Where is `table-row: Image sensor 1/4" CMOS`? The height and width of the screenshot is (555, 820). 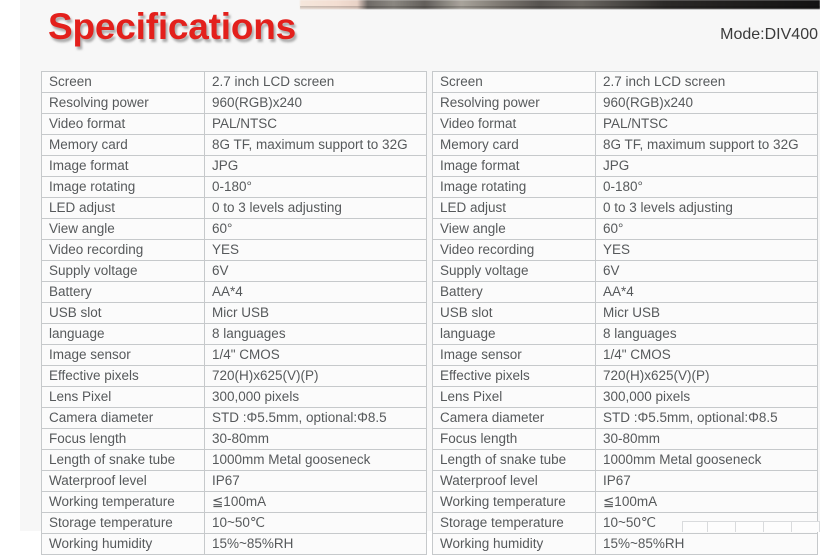 table-row: Image sensor 1/4" CMOS is located at coordinates (625, 355).